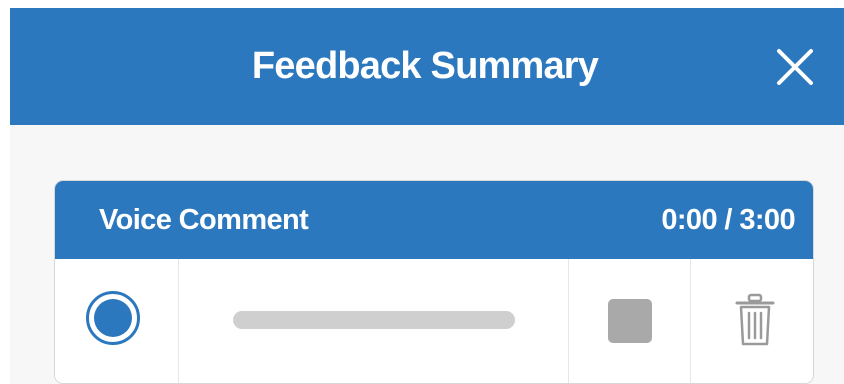 The height and width of the screenshot is (384, 844). I want to click on panel-title: Feedback Summary, so click(425, 66).